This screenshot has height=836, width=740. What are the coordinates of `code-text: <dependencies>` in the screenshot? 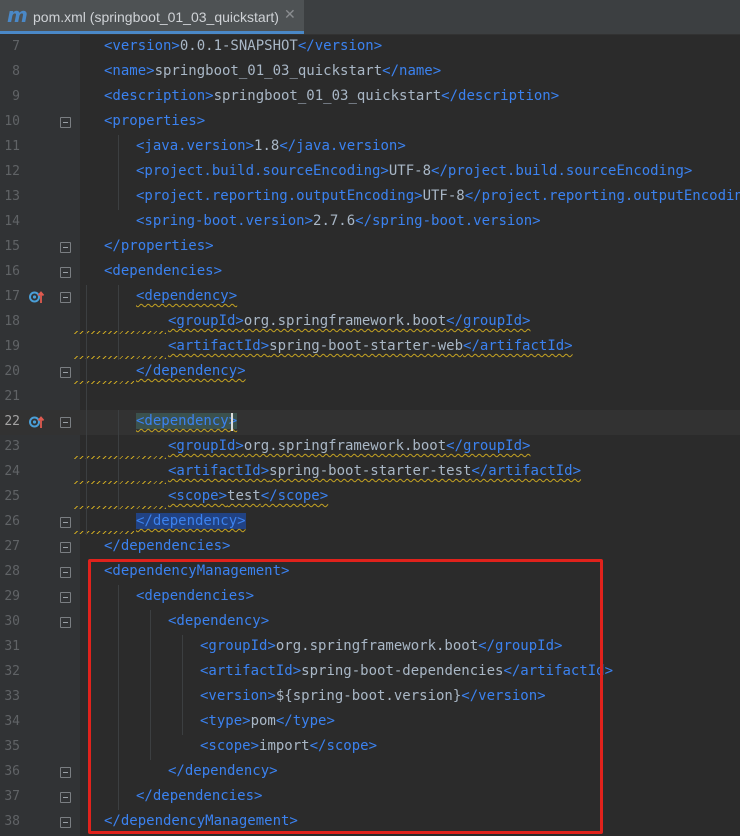 It's located at (163, 271).